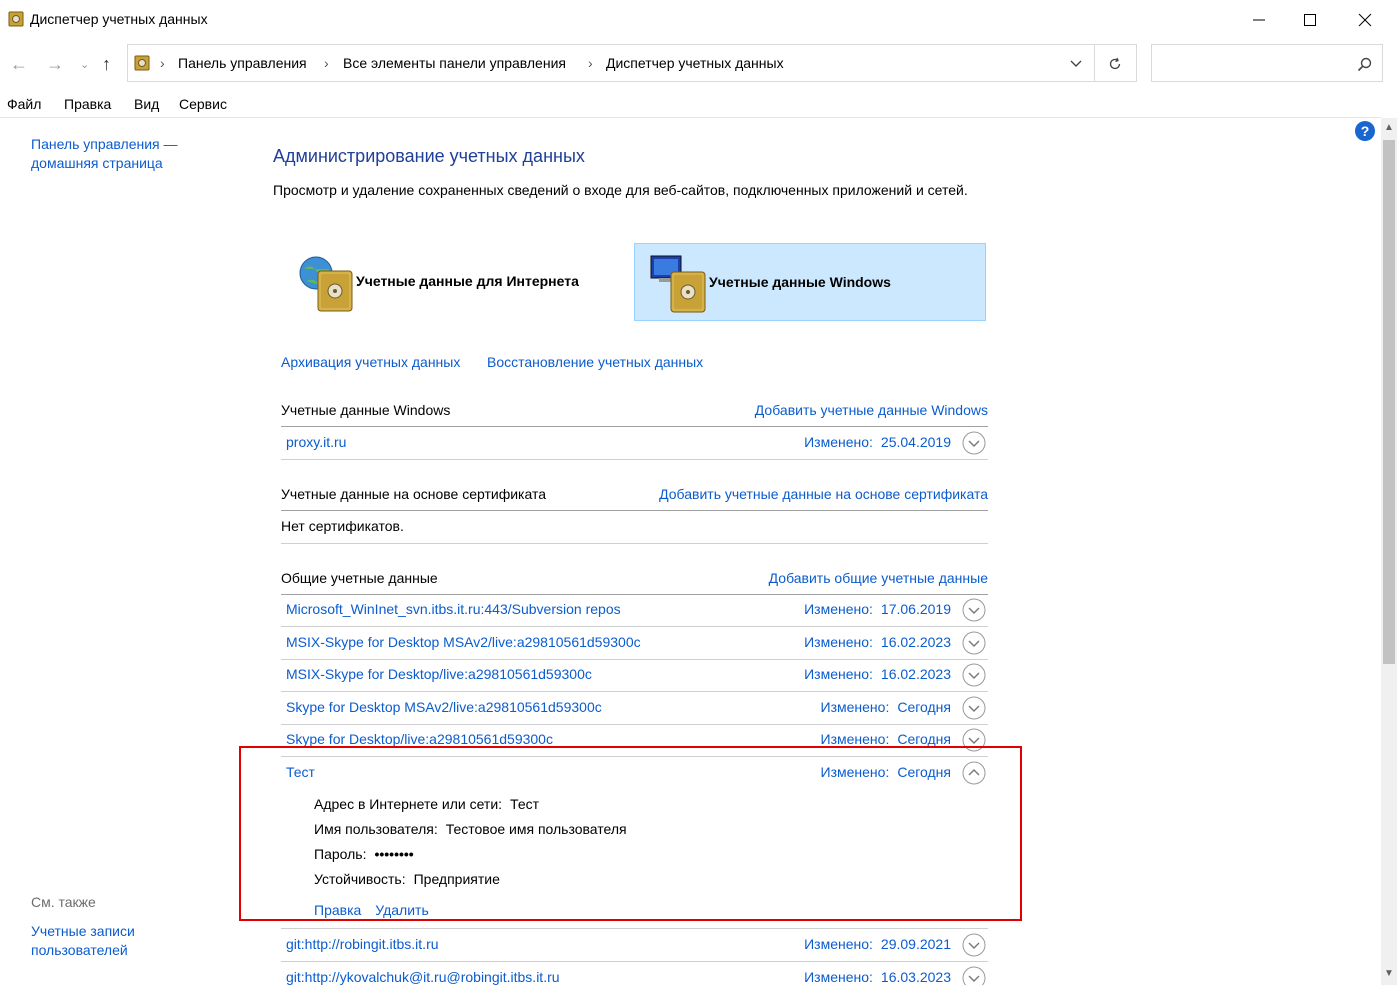 Image resolution: width=1397 pixels, height=985 pixels. What do you see at coordinates (55, 64) in the screenshot?
I see `forward-arrow-icon: →` at bounding box center [55, 64].